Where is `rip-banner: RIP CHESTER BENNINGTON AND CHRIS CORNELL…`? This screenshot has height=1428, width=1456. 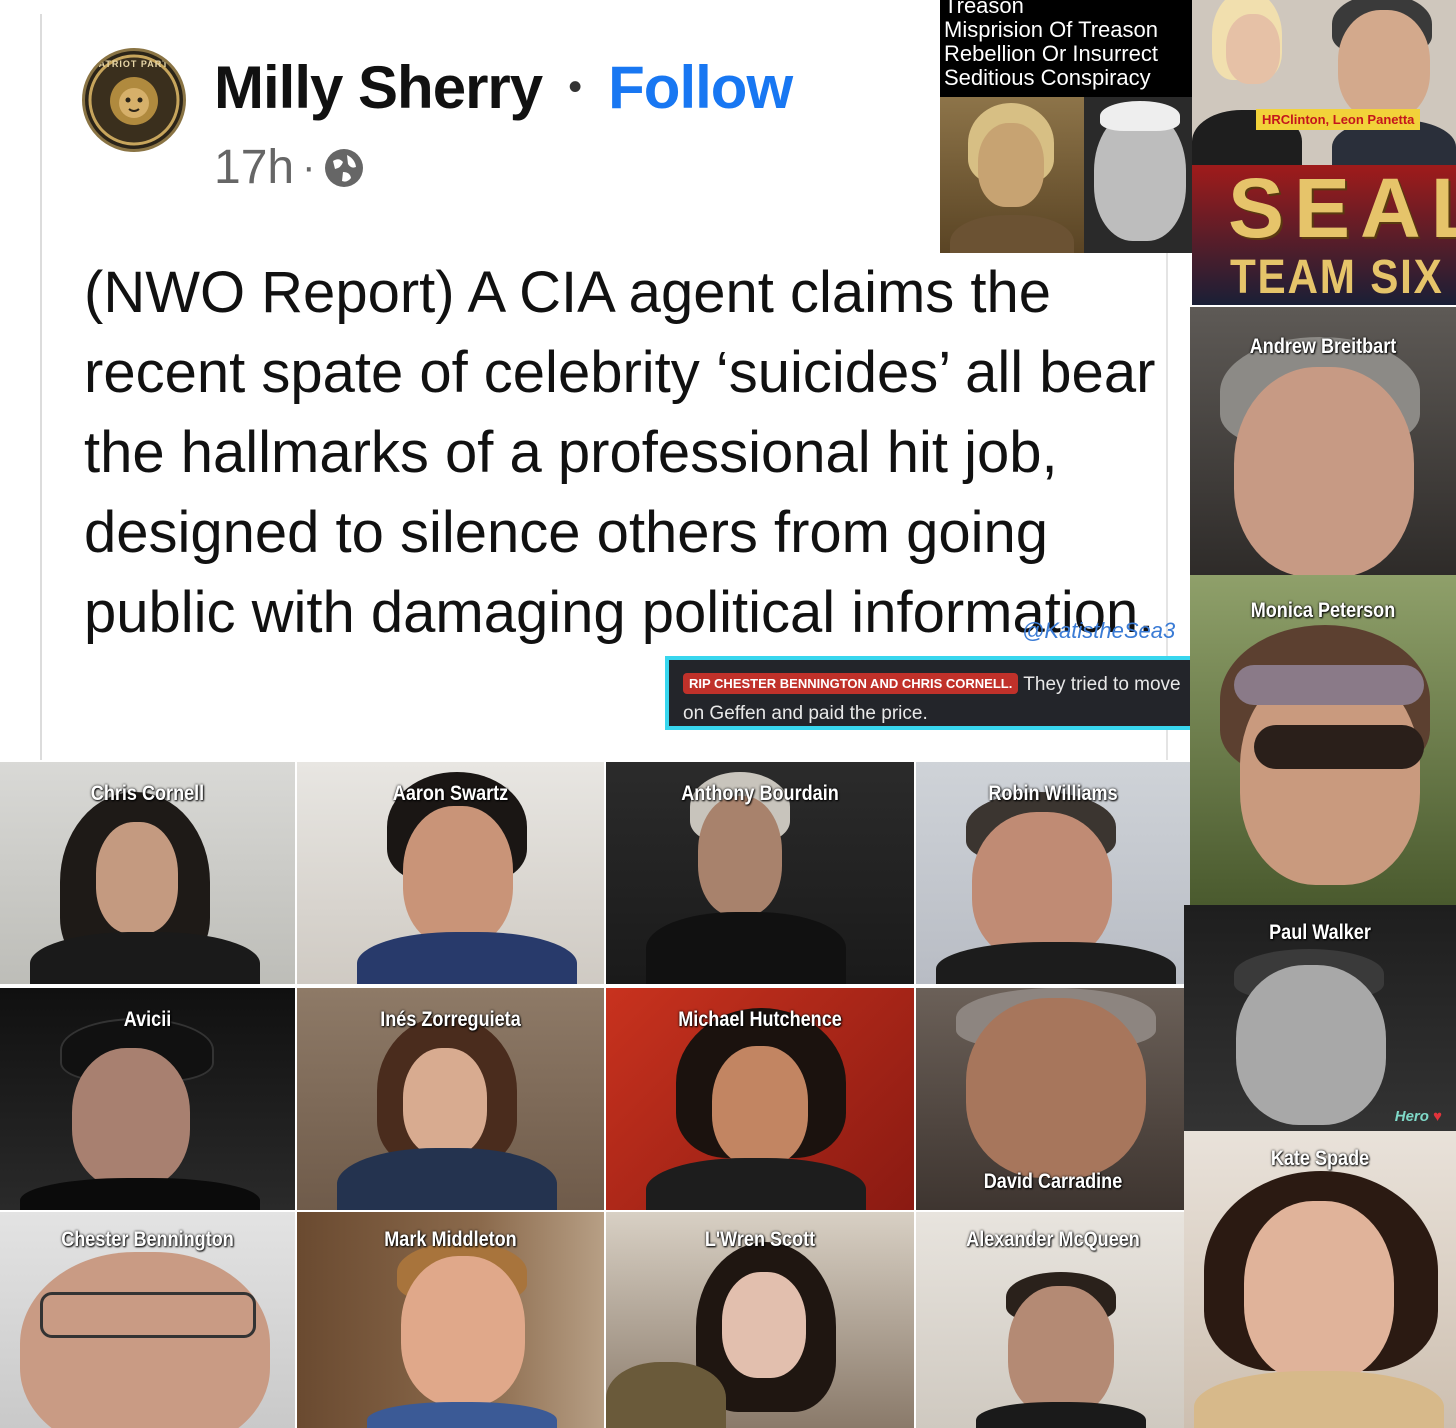
rip-banner: RIP CHESTER BENNINGTON AND CHRIS CORNELL… is located at coordinates (940, 693).